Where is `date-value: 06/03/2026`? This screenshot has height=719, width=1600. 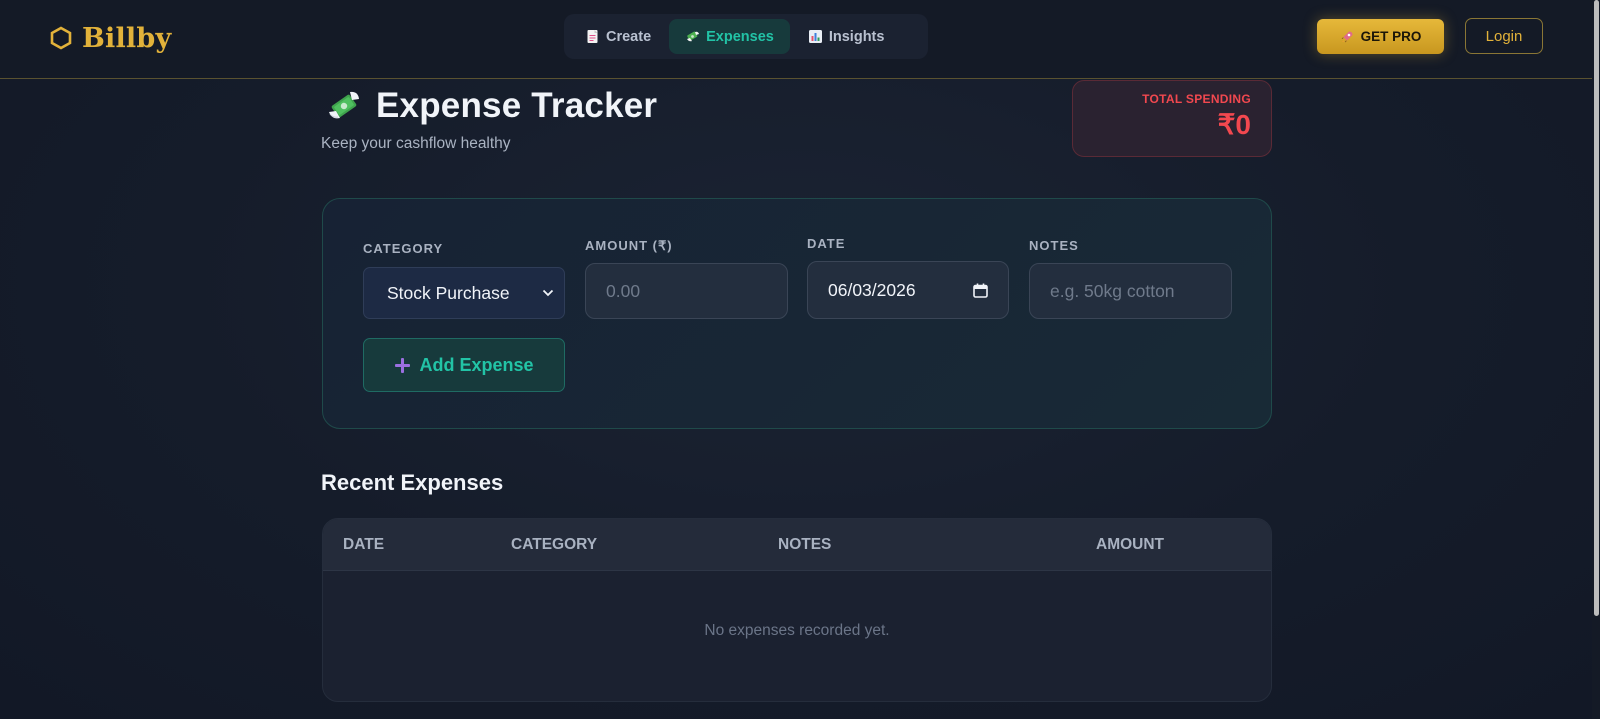 date-value: 06/03/2026 is located at coordinates (872, 289).